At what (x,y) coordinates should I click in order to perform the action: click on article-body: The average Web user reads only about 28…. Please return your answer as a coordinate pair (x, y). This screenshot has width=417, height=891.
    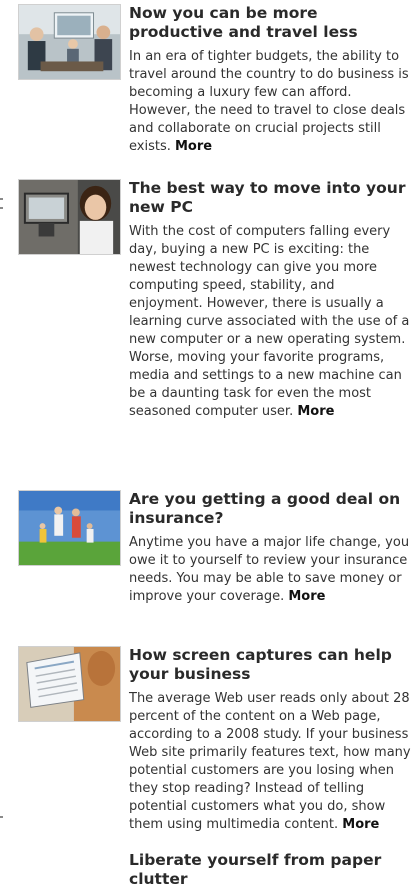
    Looking at the image, I should click on (270, 762).